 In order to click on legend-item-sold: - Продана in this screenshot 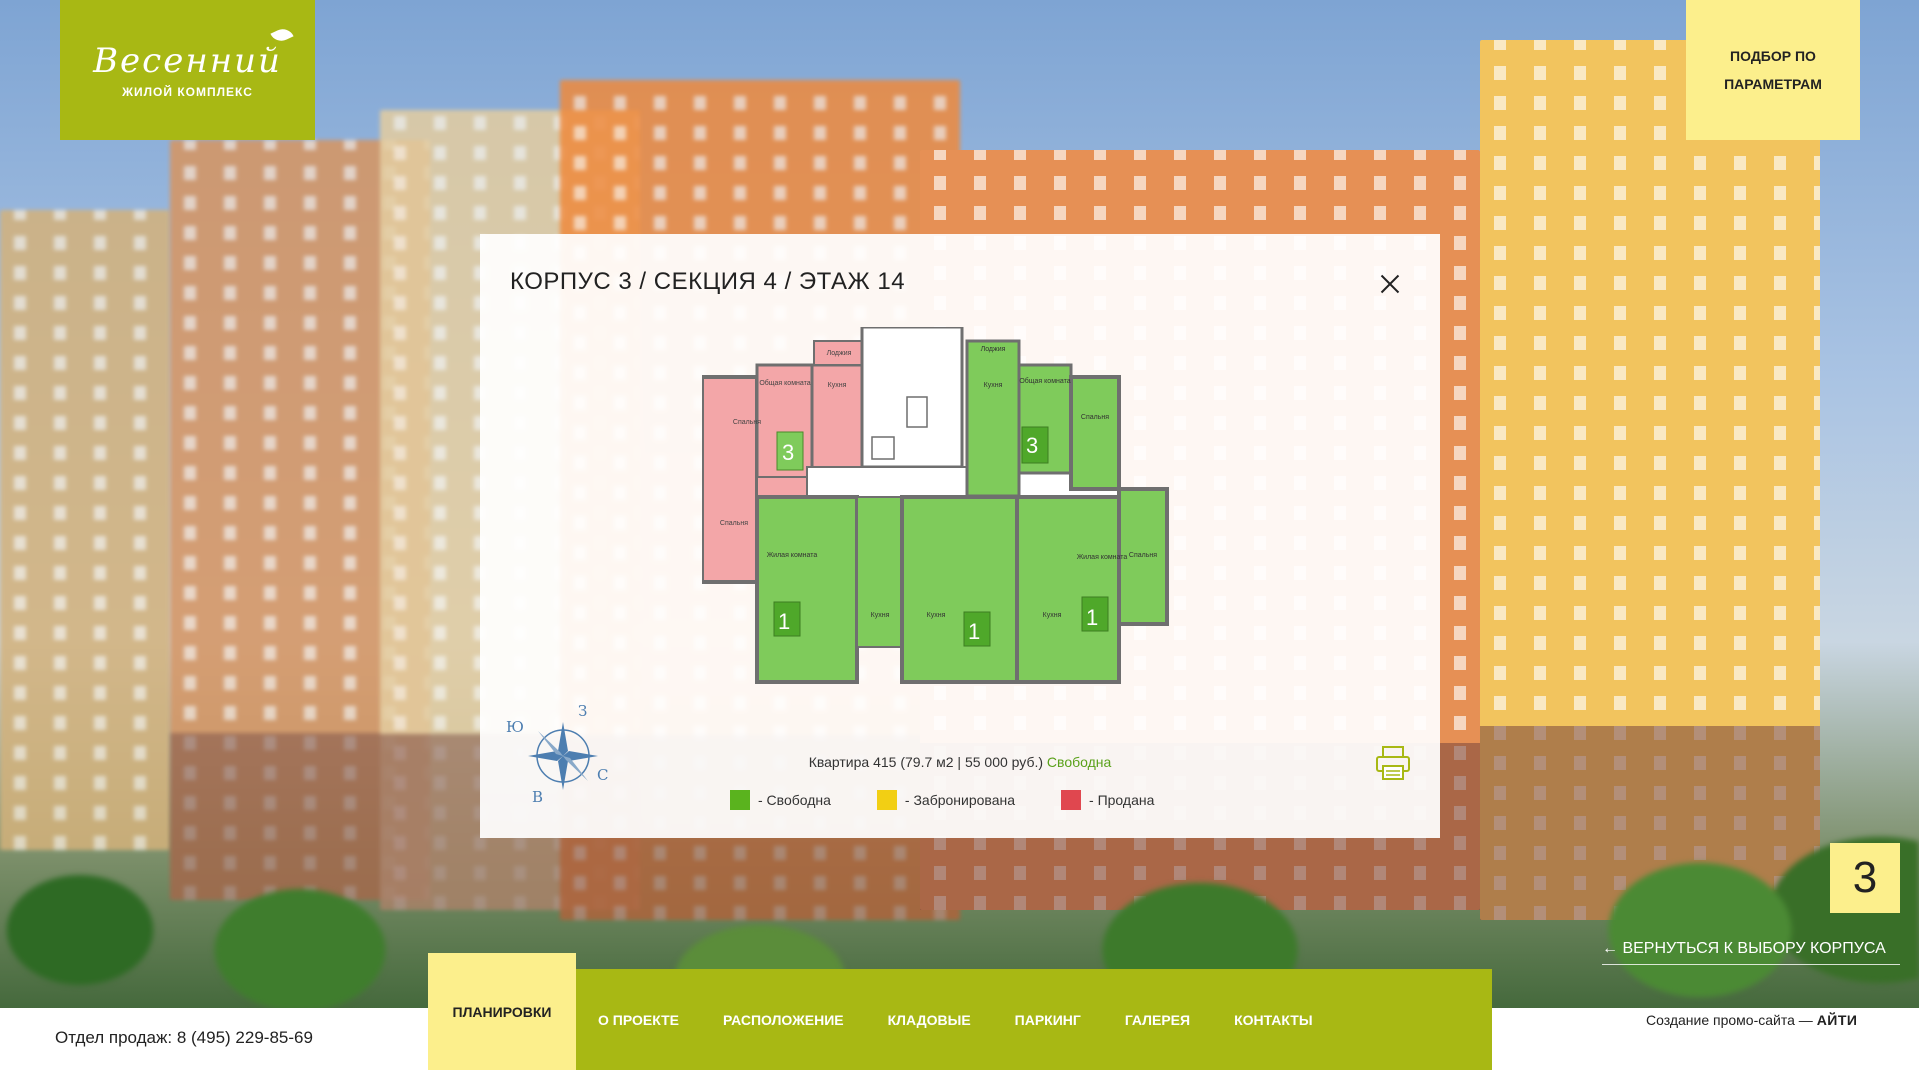, I will do `click(1107, 800)`.